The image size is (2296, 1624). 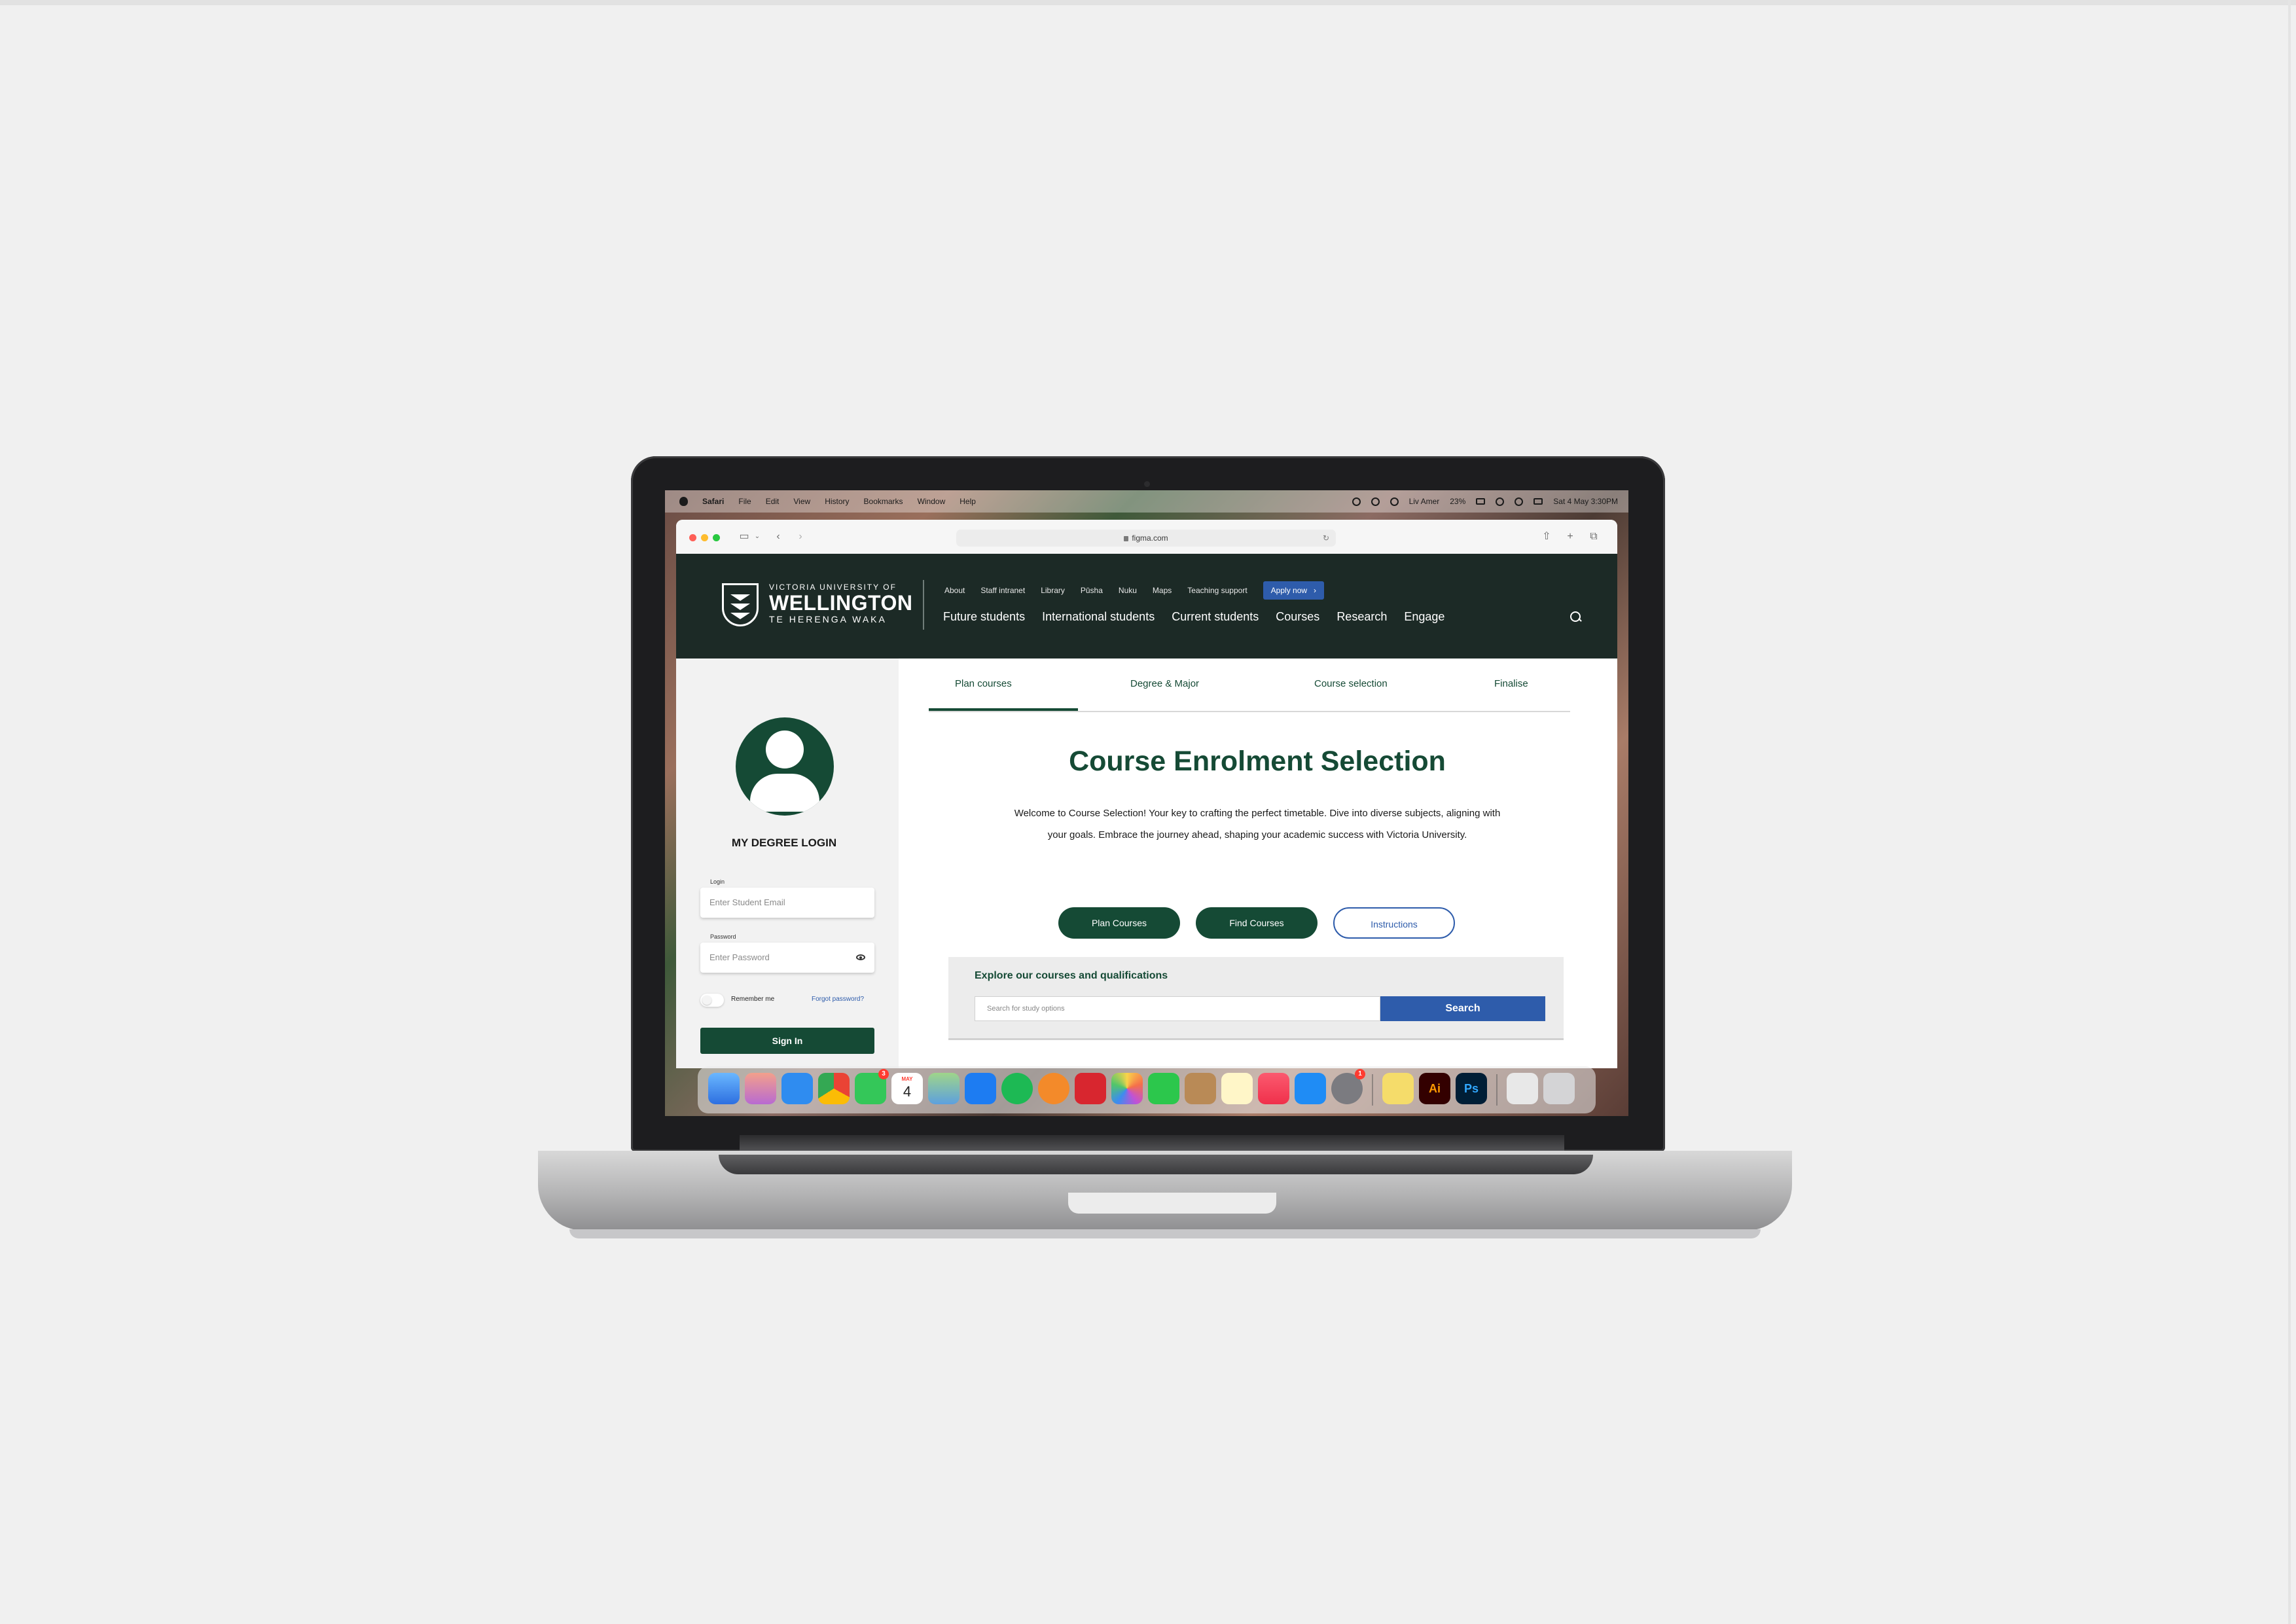 I want to click on tab-course-selection: Course selection, so click(x=1351, y=683).